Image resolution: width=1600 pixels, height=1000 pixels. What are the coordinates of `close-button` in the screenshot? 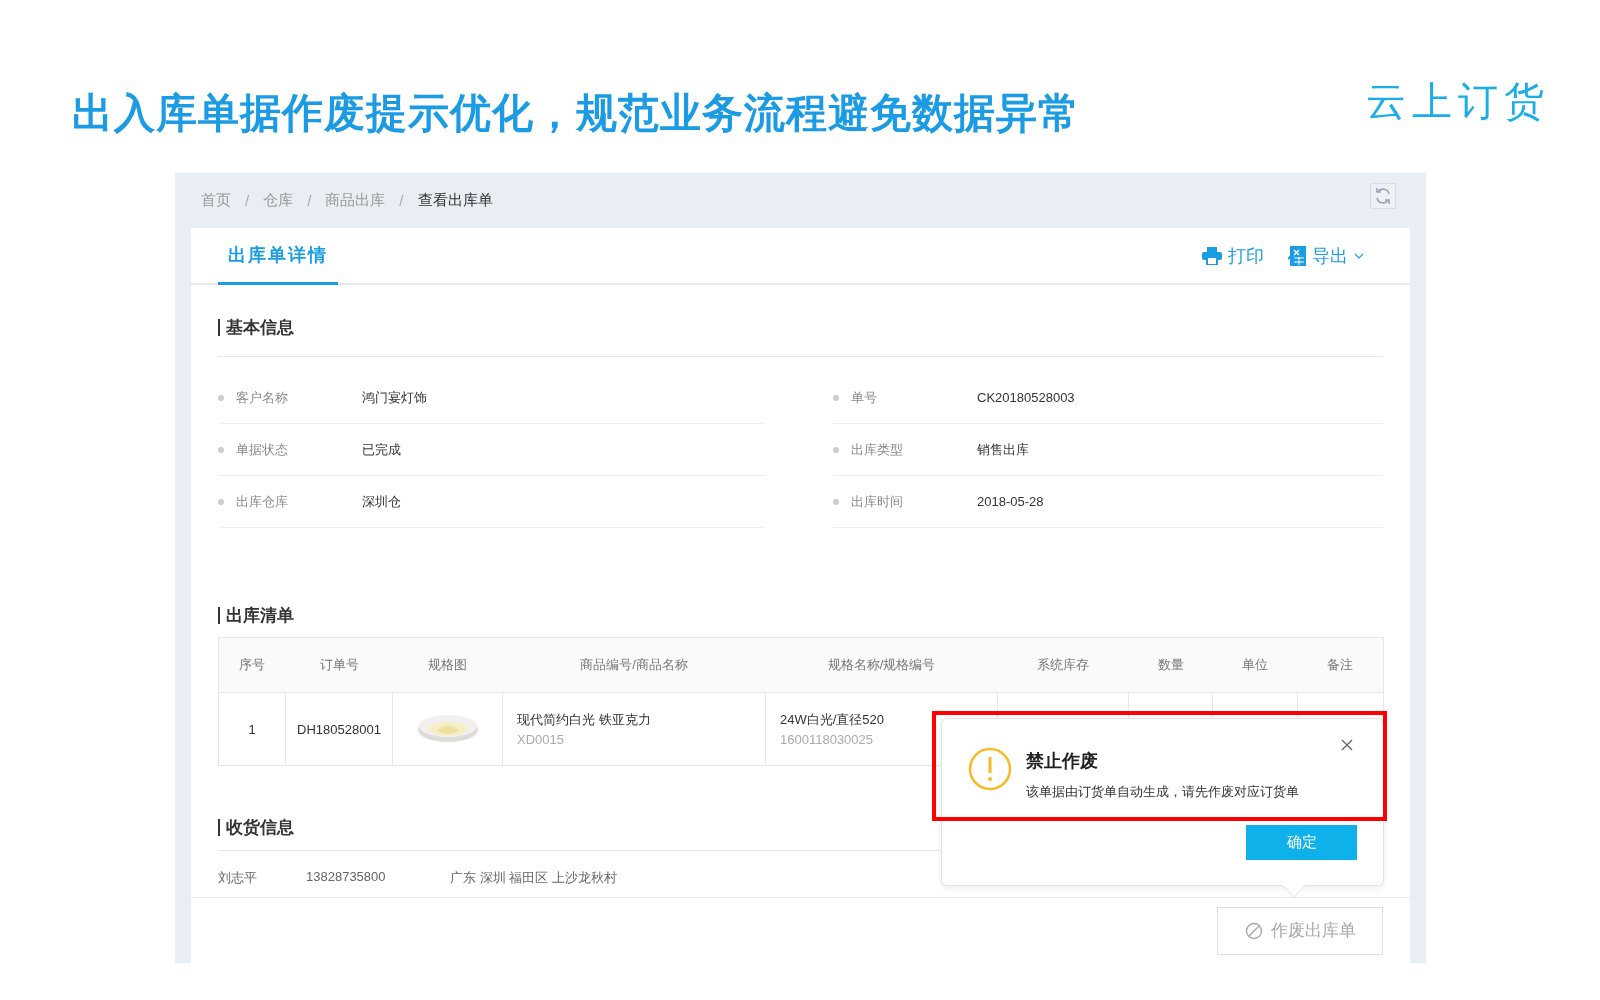 It's located at (1347, 745).